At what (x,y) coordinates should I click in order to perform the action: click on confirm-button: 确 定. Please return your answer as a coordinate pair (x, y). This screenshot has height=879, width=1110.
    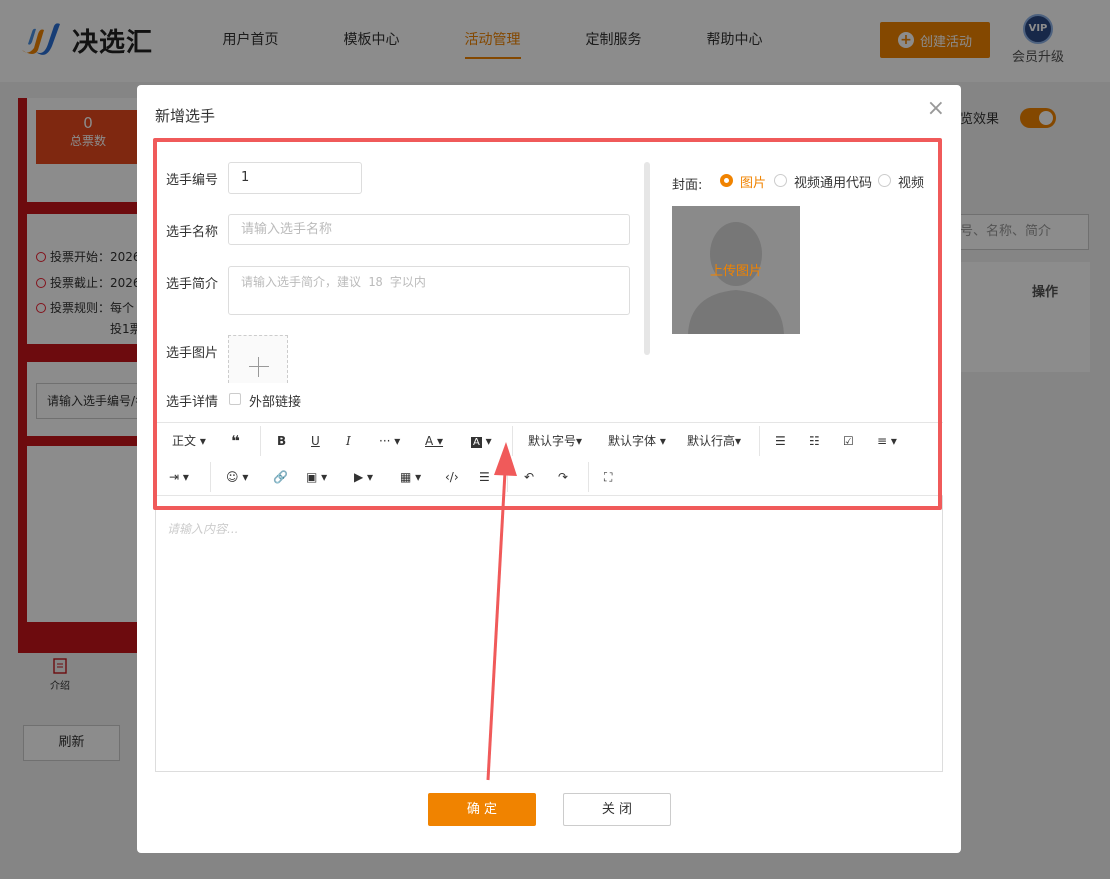
    Looking at the image, I should click on (482, 809).